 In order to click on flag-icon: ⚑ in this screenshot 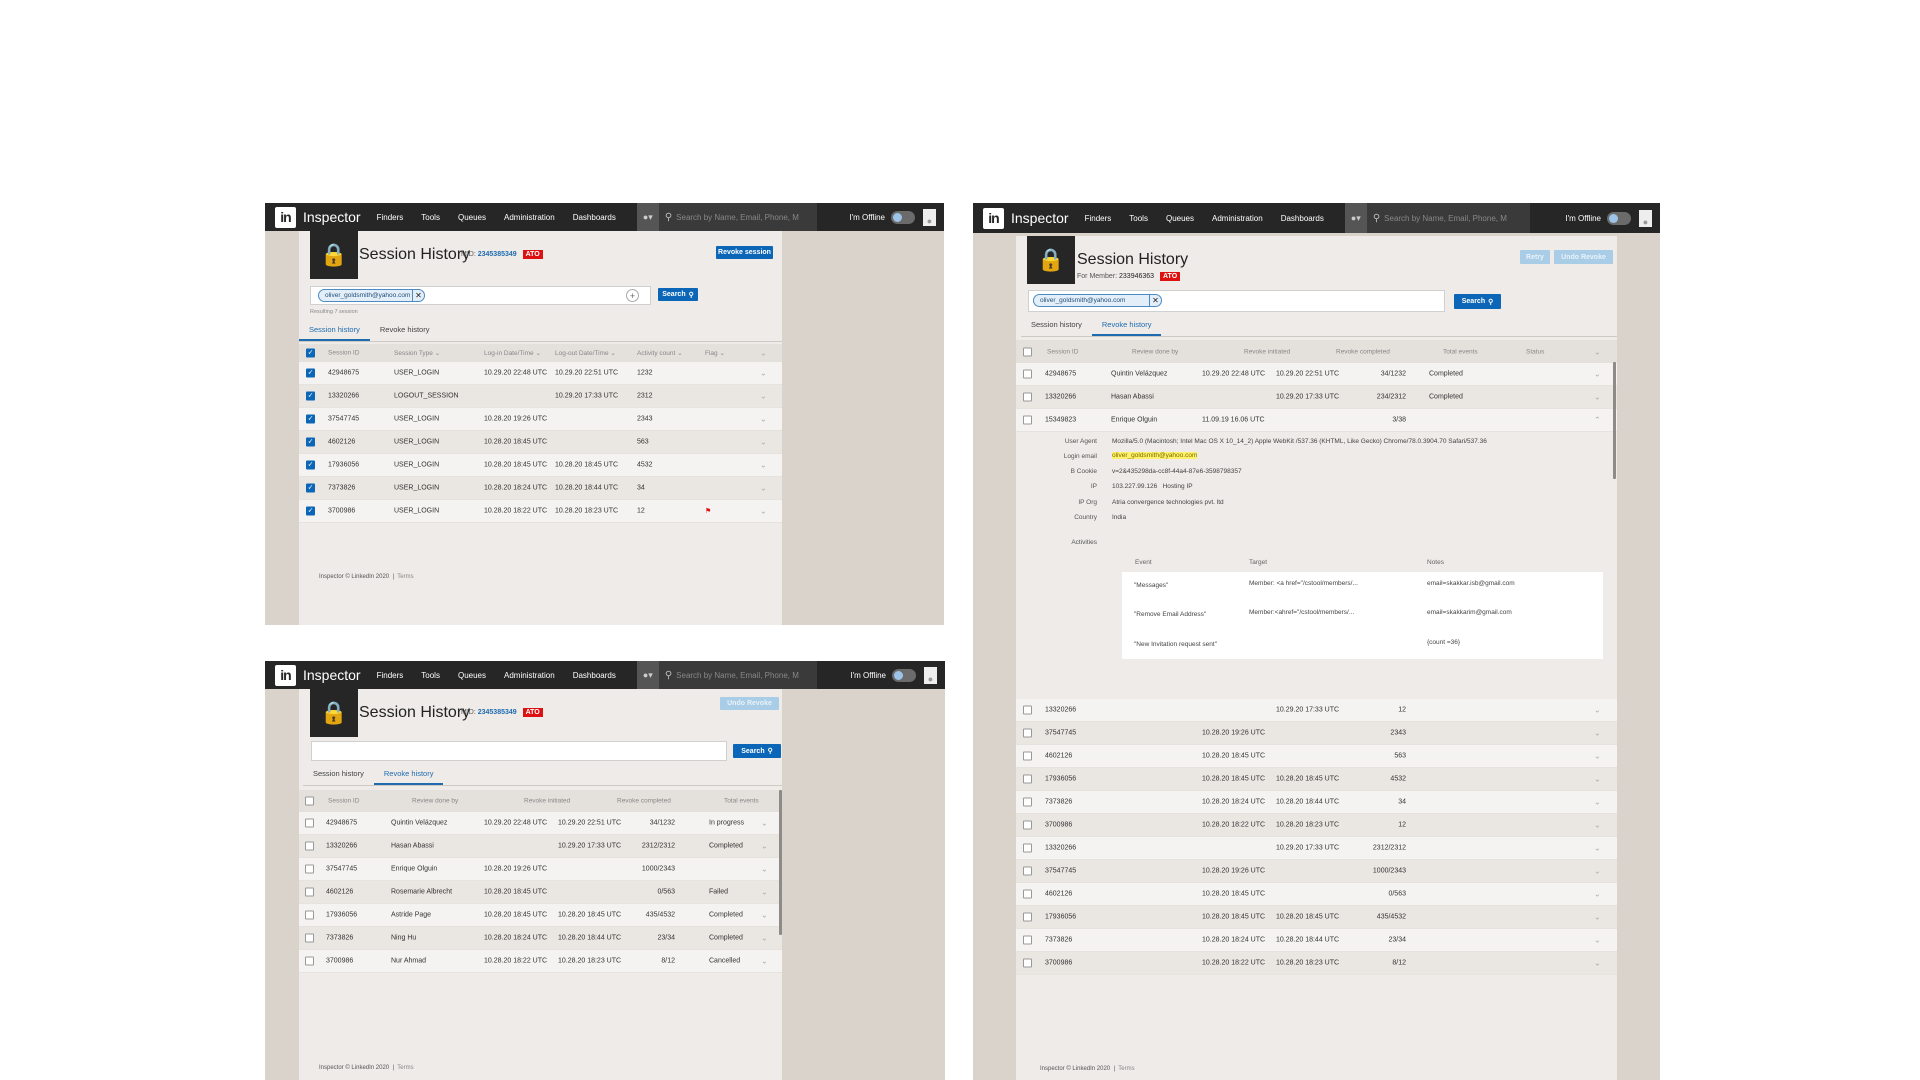, I will do `click(708, 511)`.